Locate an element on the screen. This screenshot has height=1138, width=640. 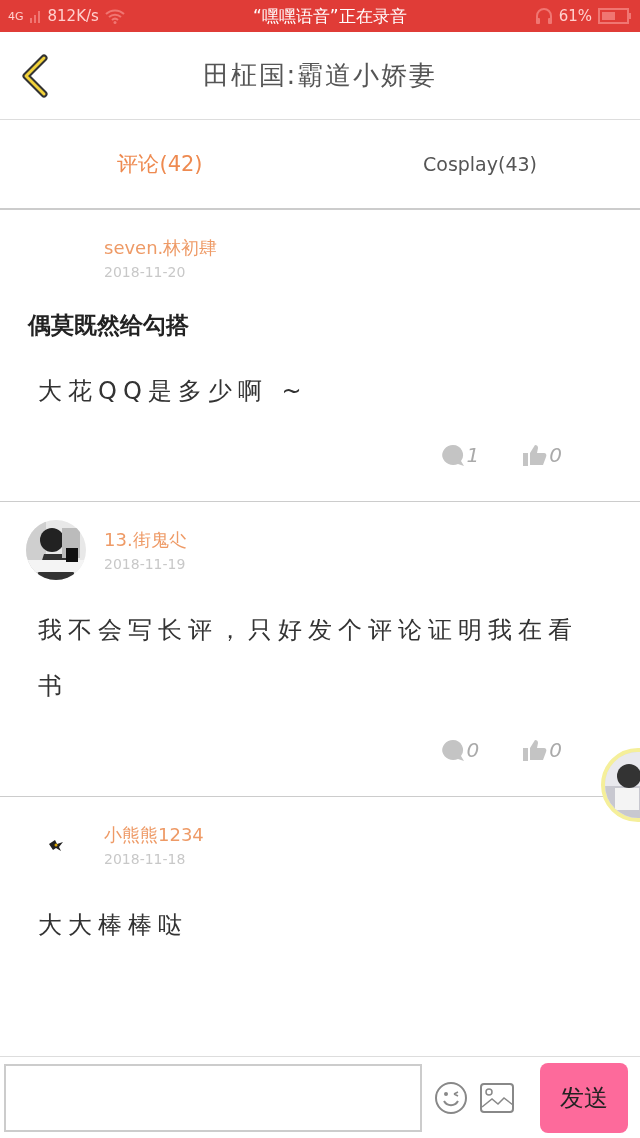
wifi-icon is located at coordinates (114, 16).